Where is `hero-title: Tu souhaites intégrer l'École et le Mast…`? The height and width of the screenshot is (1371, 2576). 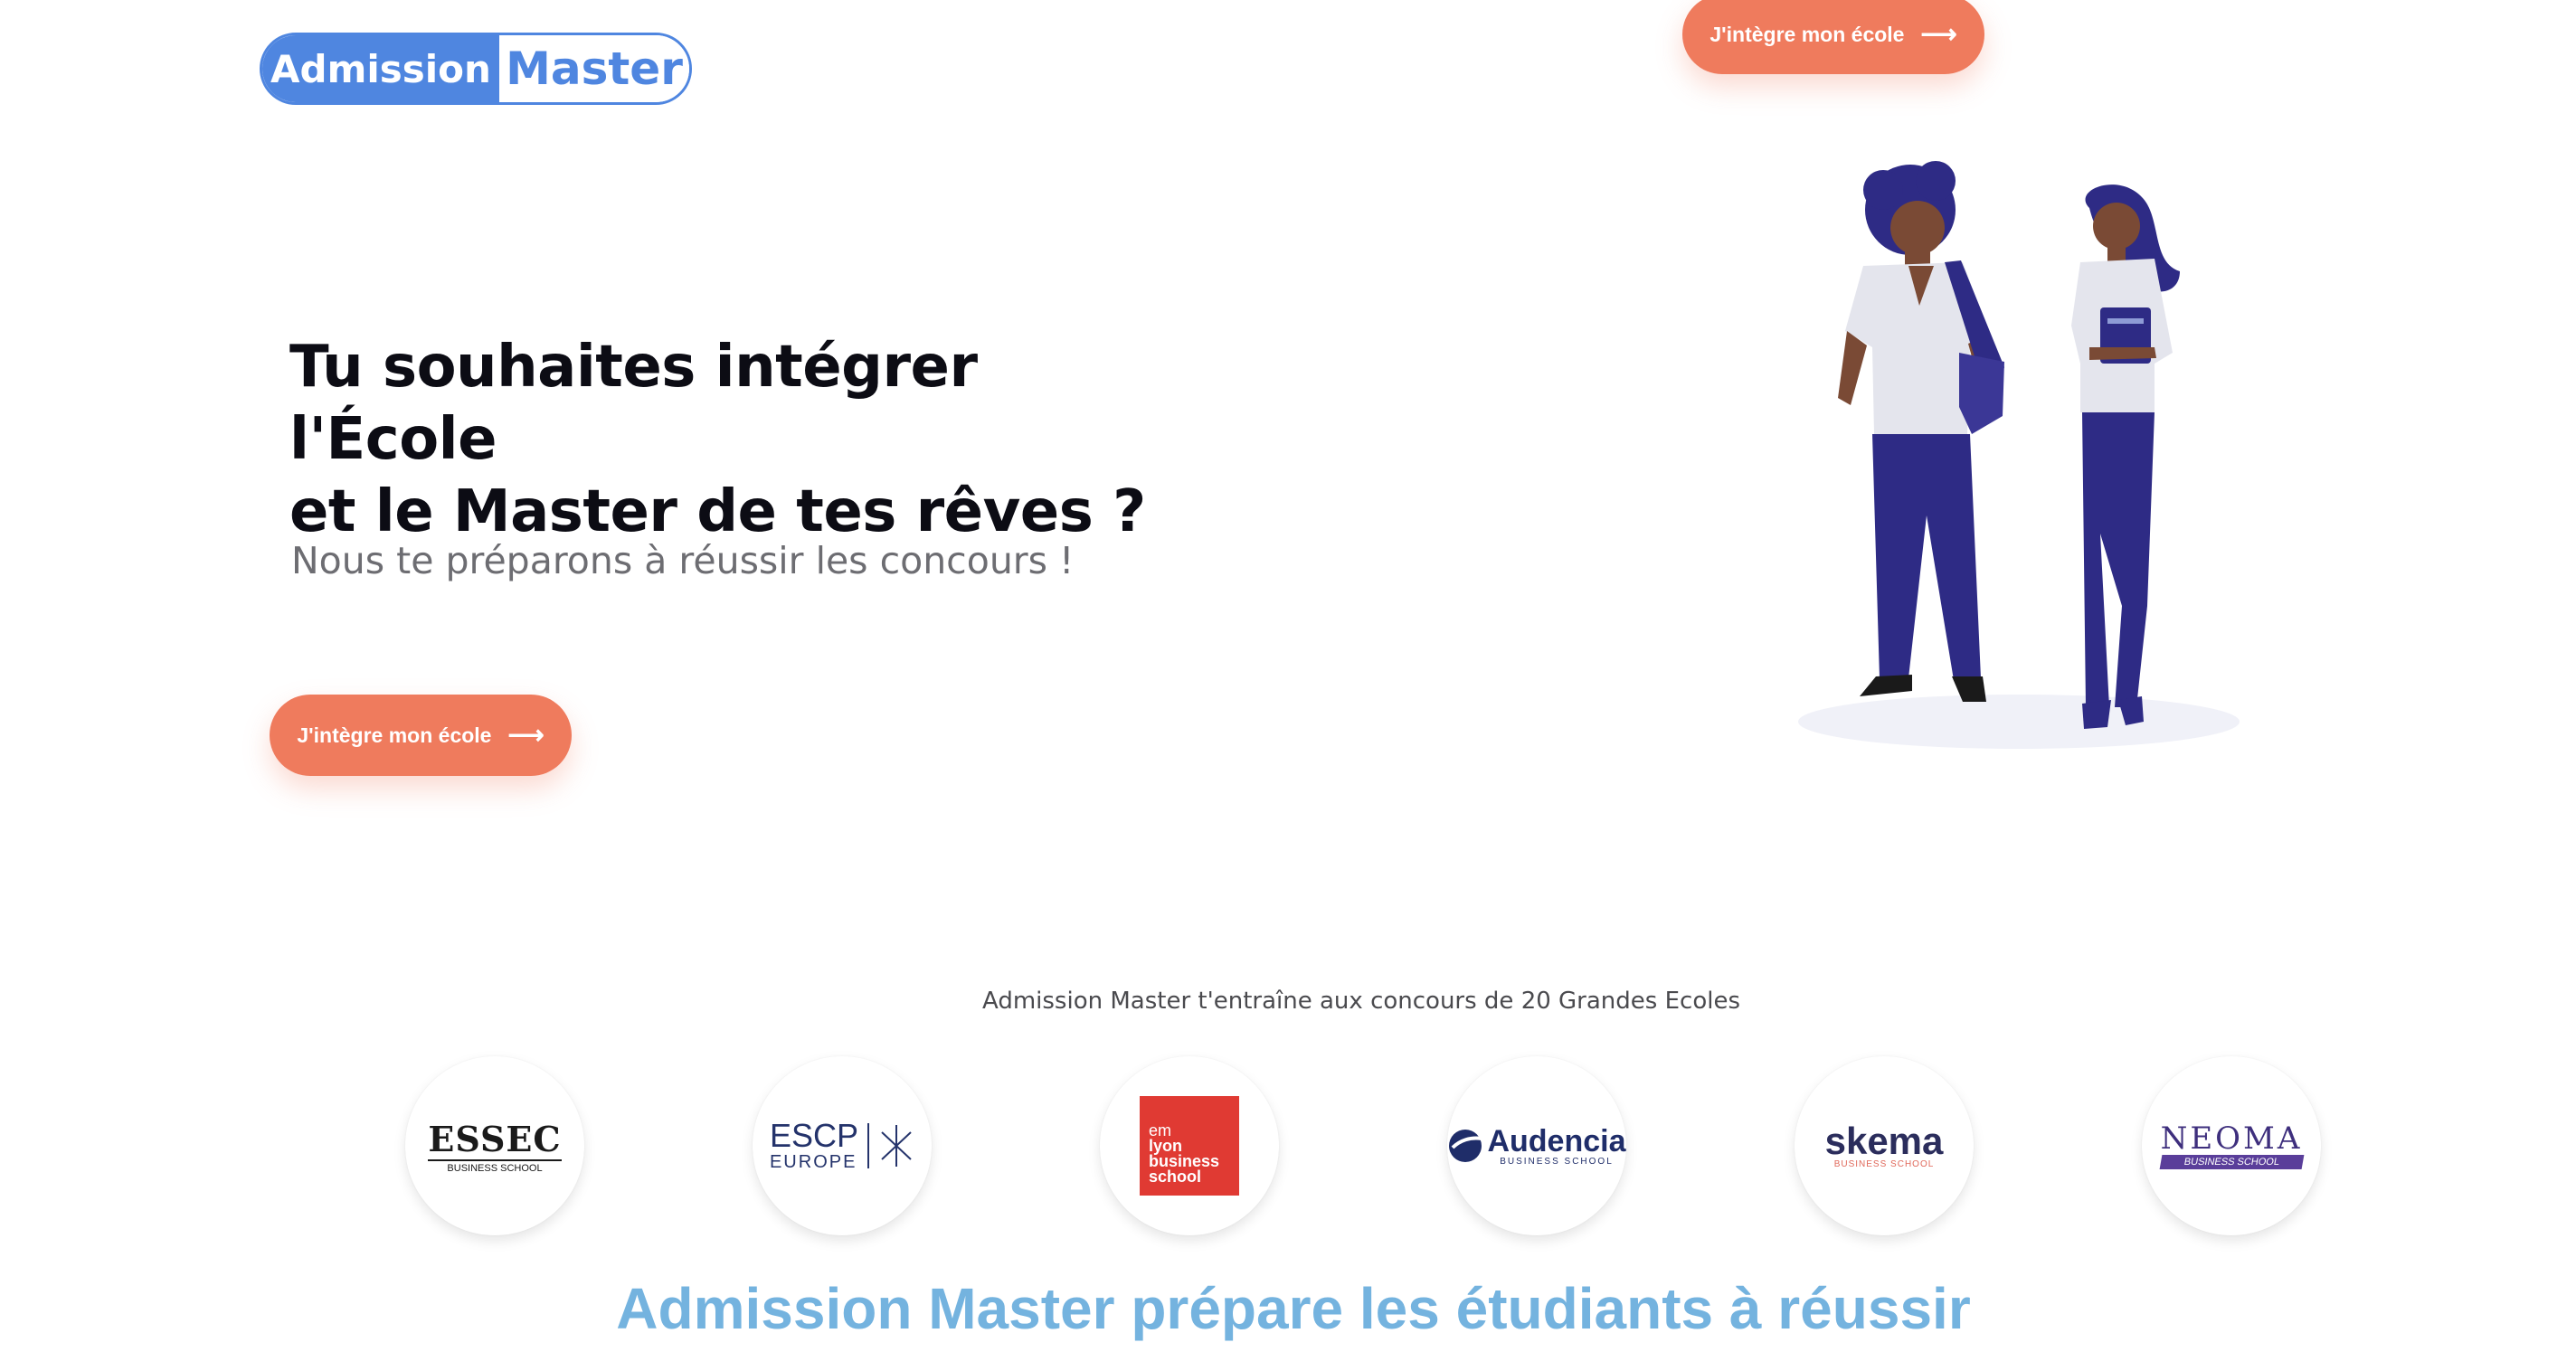
hero-title: Tu souhaites intégrer l'École et le Mast… is located at coordinates (742, 439).